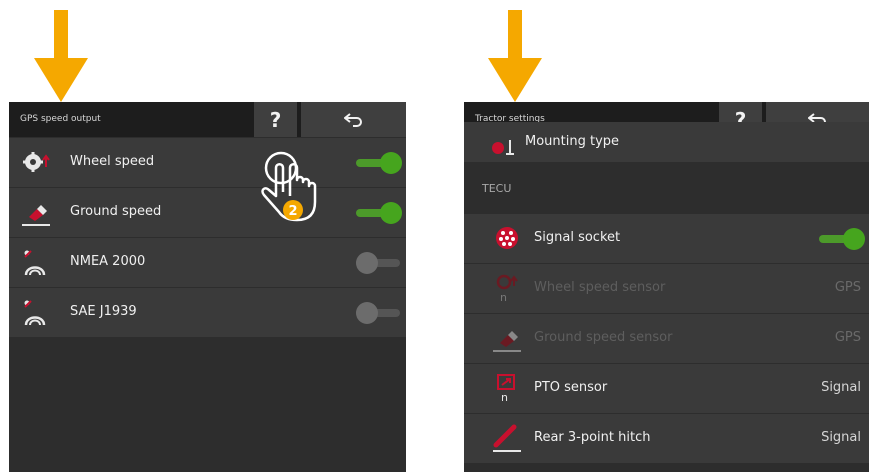 The image size is (869, 472). Describe the element at coordinates (666, 238) in the screenshot. I see `list-item-signal-socket: Signal socket` at that location.